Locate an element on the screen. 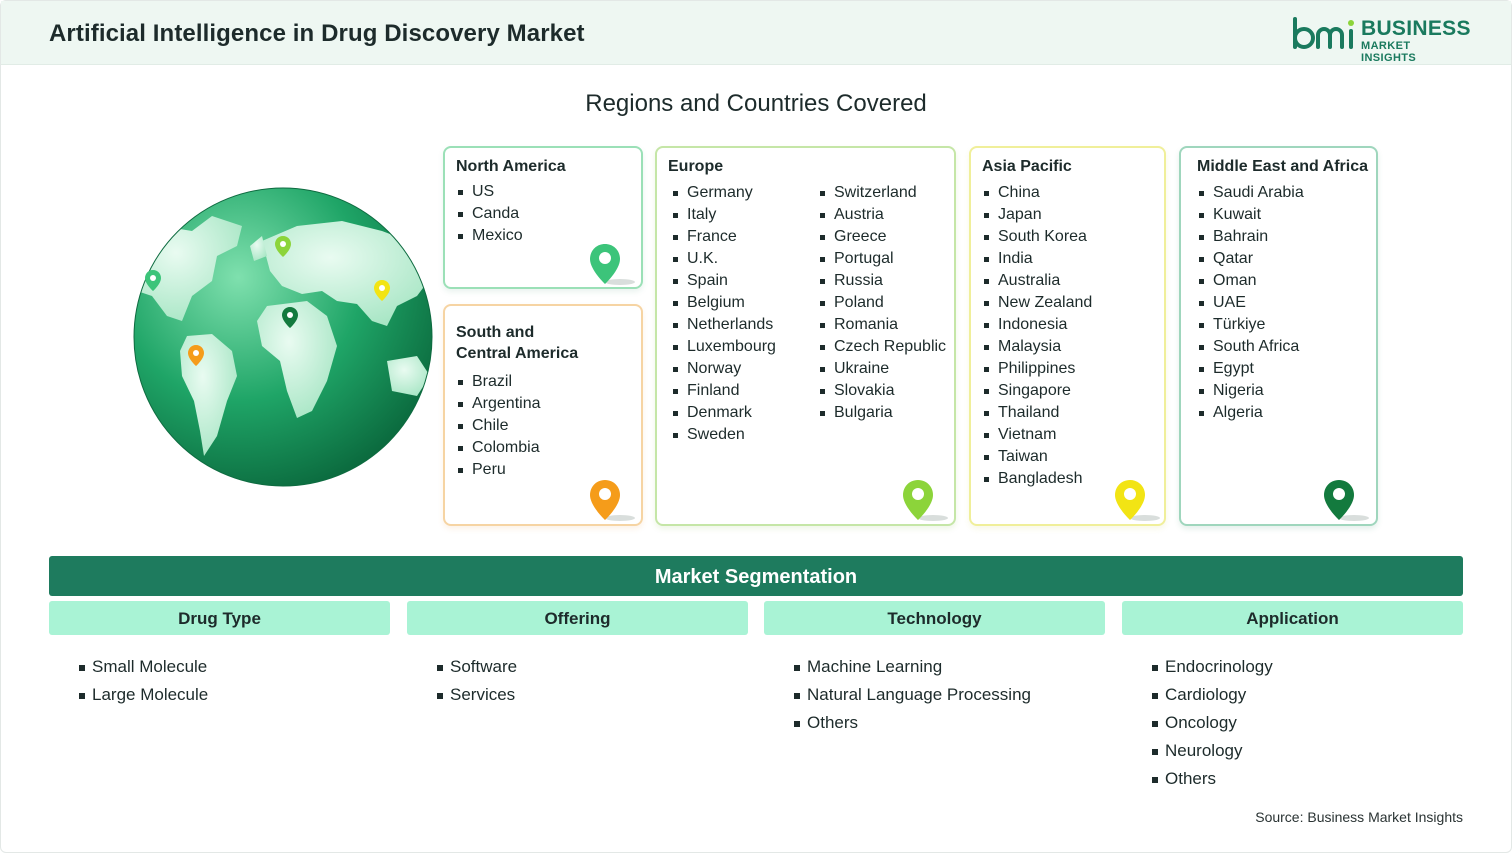  market-segmentation-title: Market Segmentation is located at coordinates (756, 576).